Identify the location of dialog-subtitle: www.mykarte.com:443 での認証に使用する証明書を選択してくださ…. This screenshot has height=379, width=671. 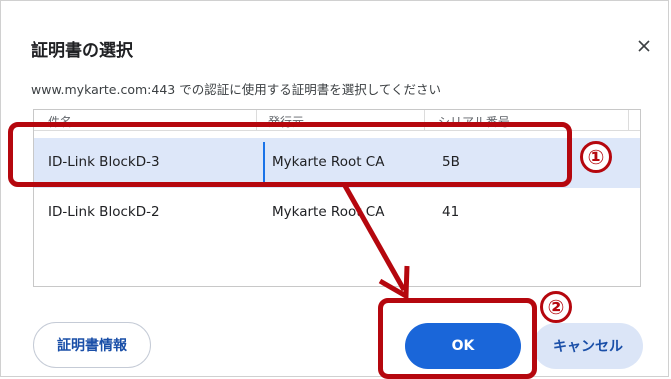
(236, 89).